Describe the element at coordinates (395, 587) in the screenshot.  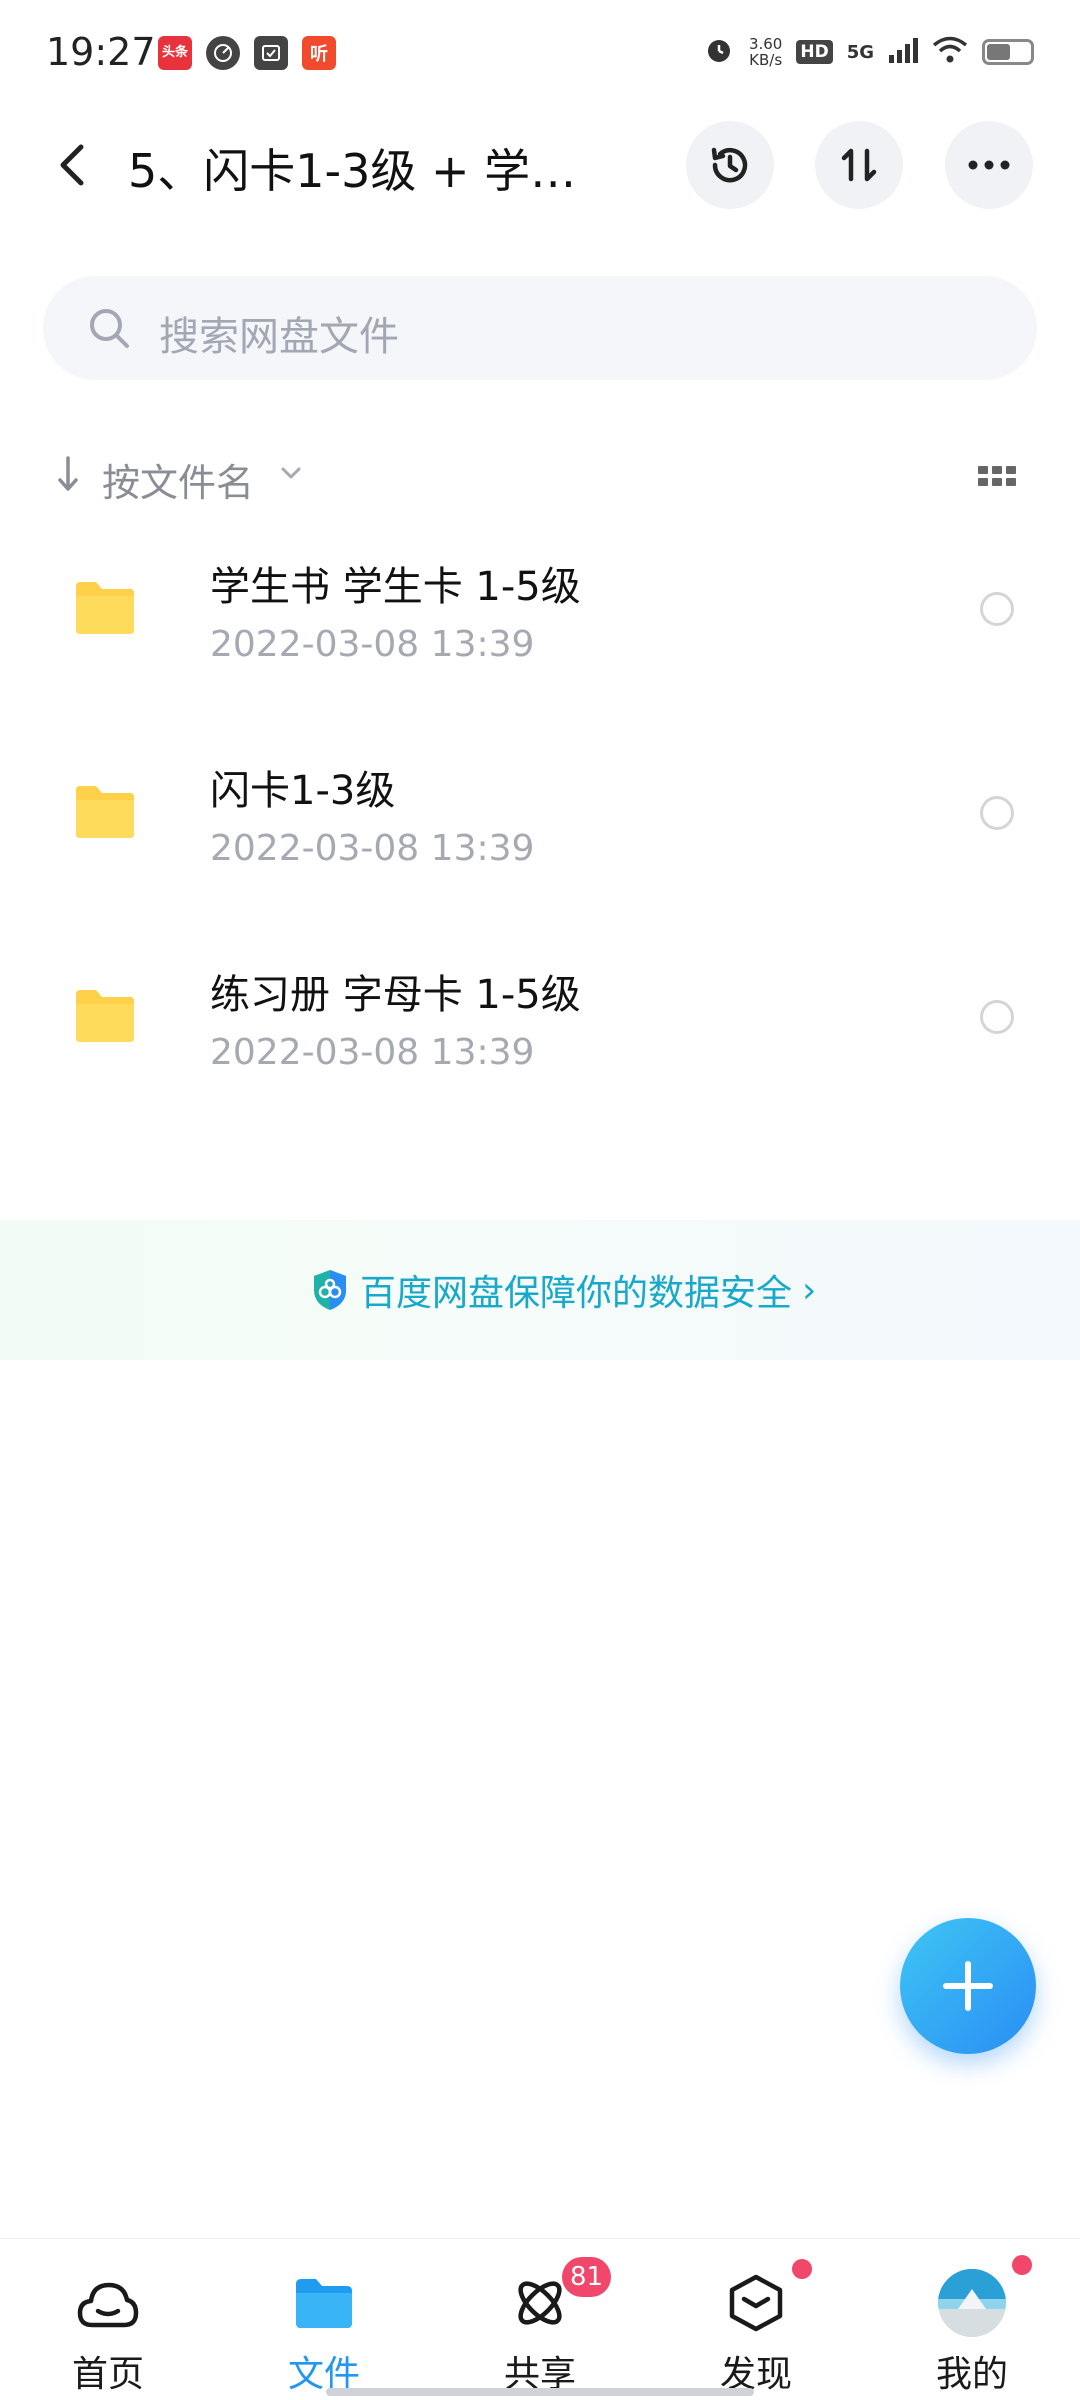
I see `file-name: 学生书 学生卡 1-5级` at that location.